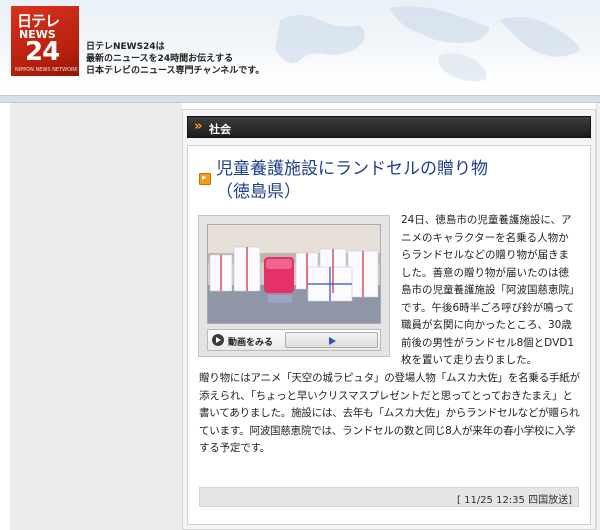  What do you see at coordinates (598, 316) in the screenshot?
I see `right-gutter` at bounding box center [598, 316].